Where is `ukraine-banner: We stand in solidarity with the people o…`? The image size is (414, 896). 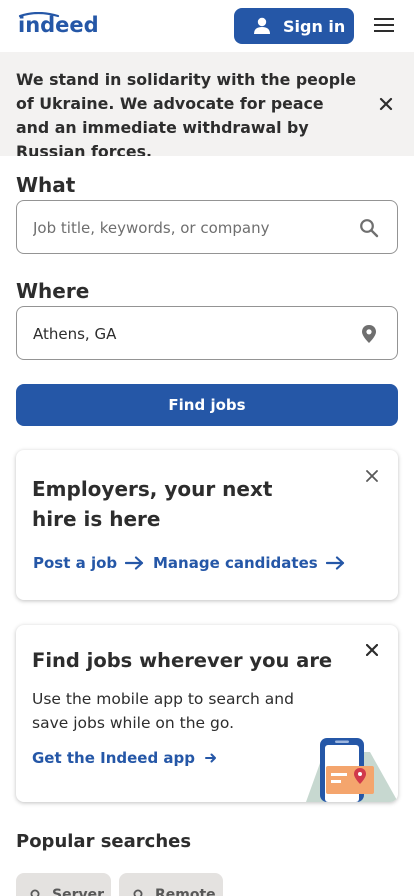
ukraine-banner: We stand in solidarity with the people o… is located at coordinates (207, 106).